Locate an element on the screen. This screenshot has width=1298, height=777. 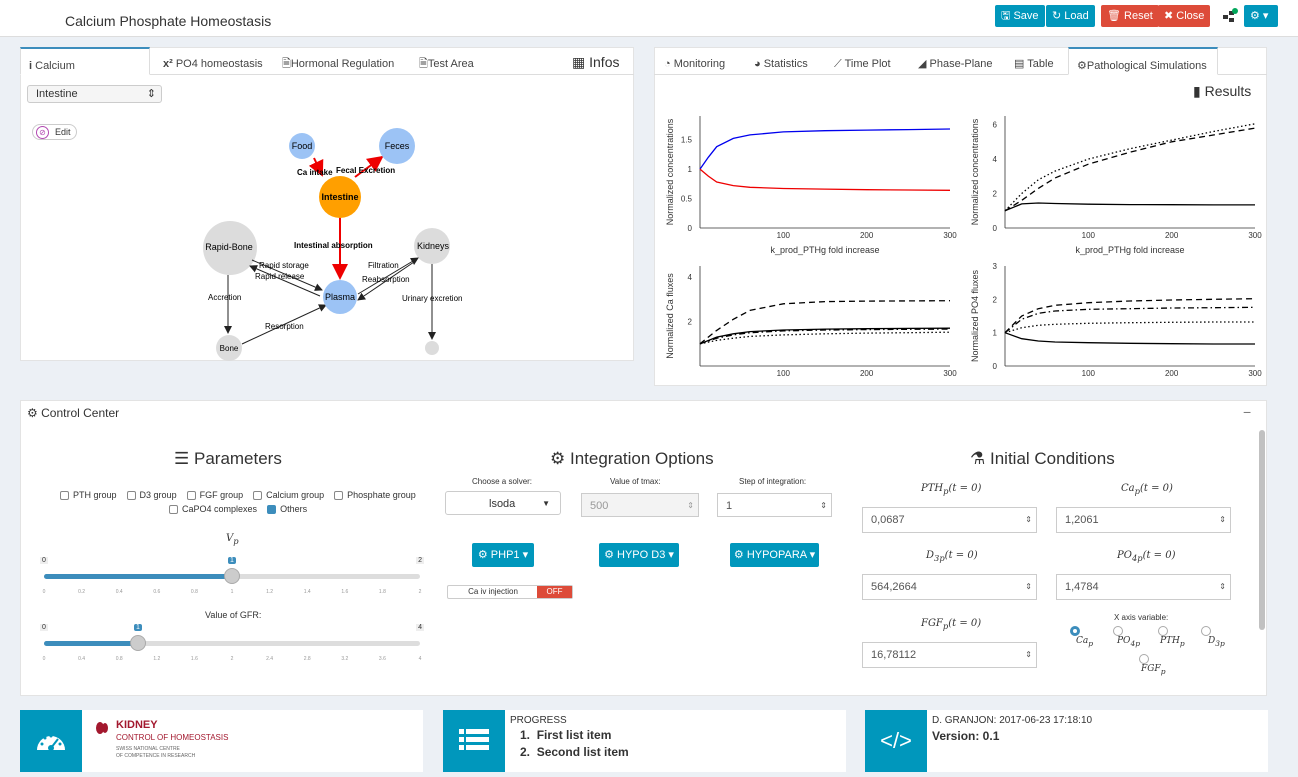
dashboard-icon-box is located at coordinates (51, 741).